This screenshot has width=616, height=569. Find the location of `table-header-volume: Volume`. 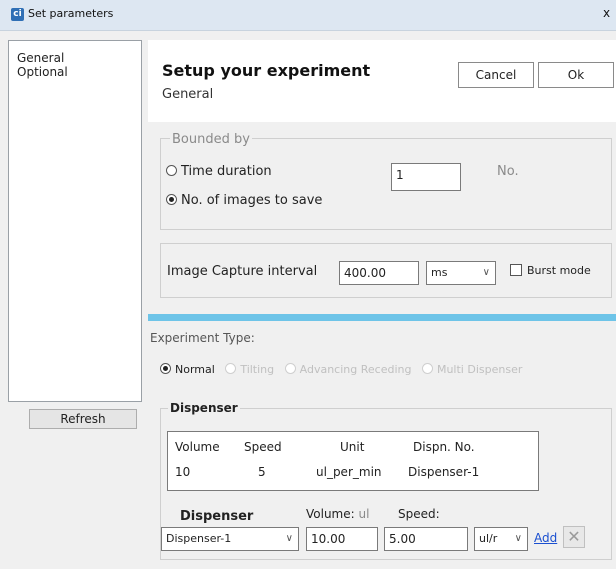

table-header-volume: Volume is located at coordinates (197, 447).